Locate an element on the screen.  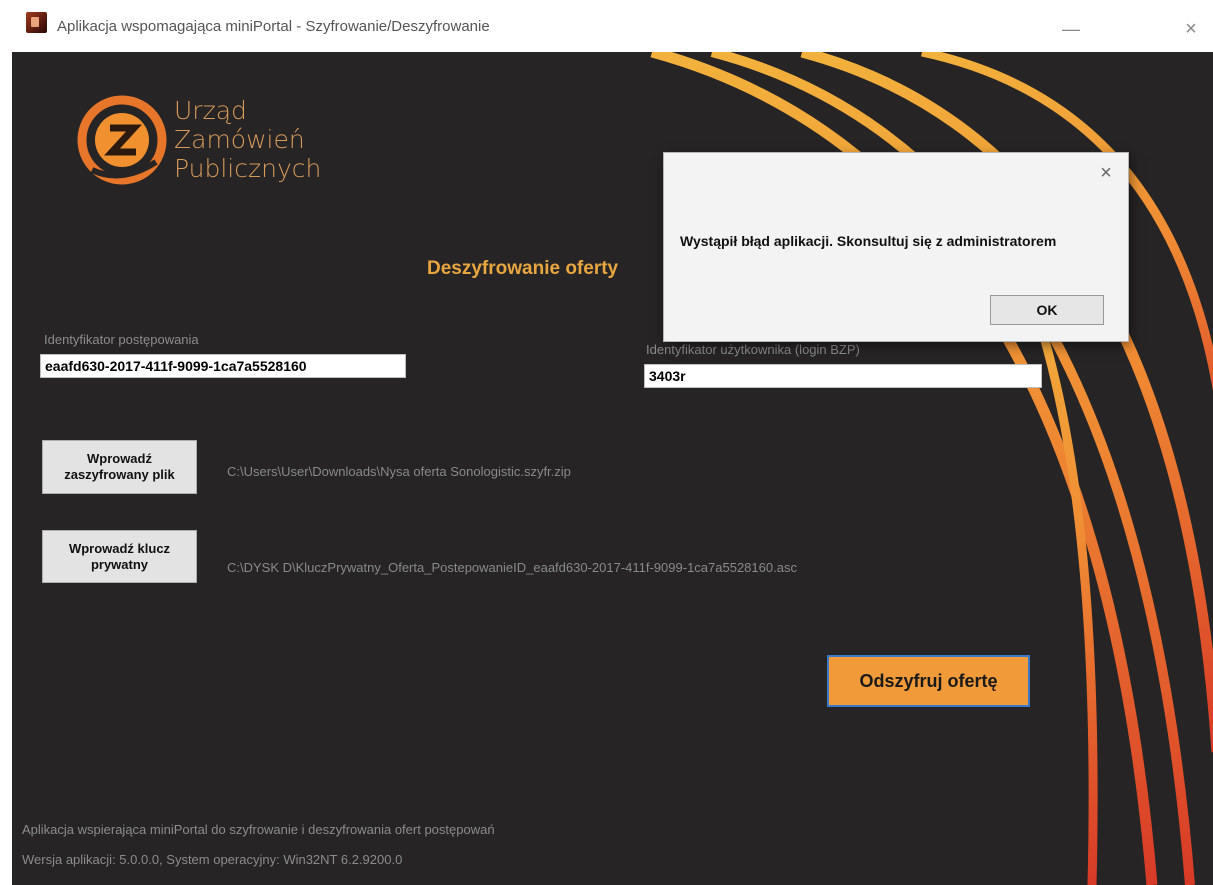
logo-line-1: Urząd is located at coordinates (210, 110).